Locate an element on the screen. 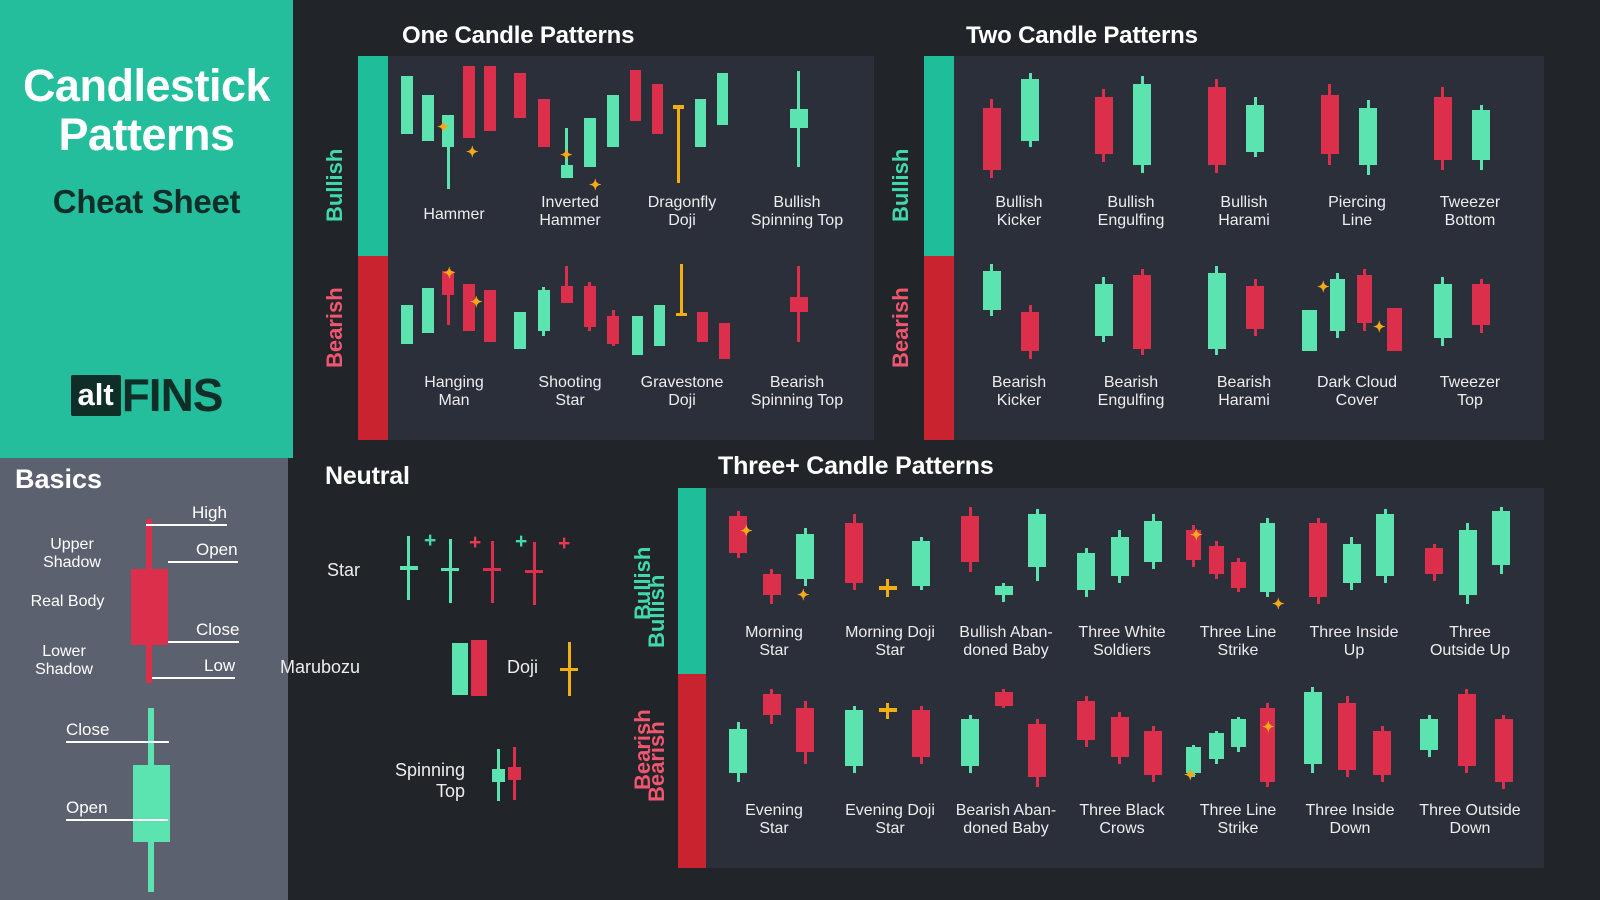  pattern-three-line-strike-bearish: Three Line Strike is located at coordinates (1238, 765).